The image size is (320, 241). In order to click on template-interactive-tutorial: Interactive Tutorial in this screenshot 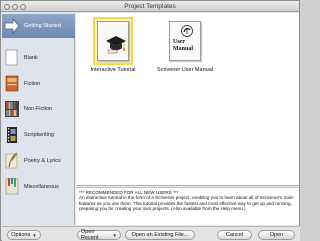, I will do `click(113, 45)`.